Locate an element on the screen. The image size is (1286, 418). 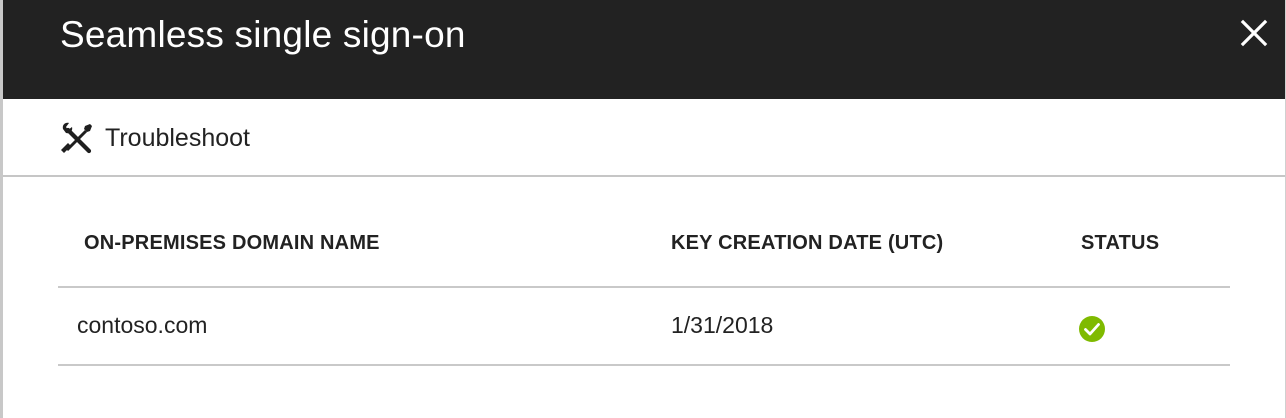
close-icon is located at coordinates (1254, 33).